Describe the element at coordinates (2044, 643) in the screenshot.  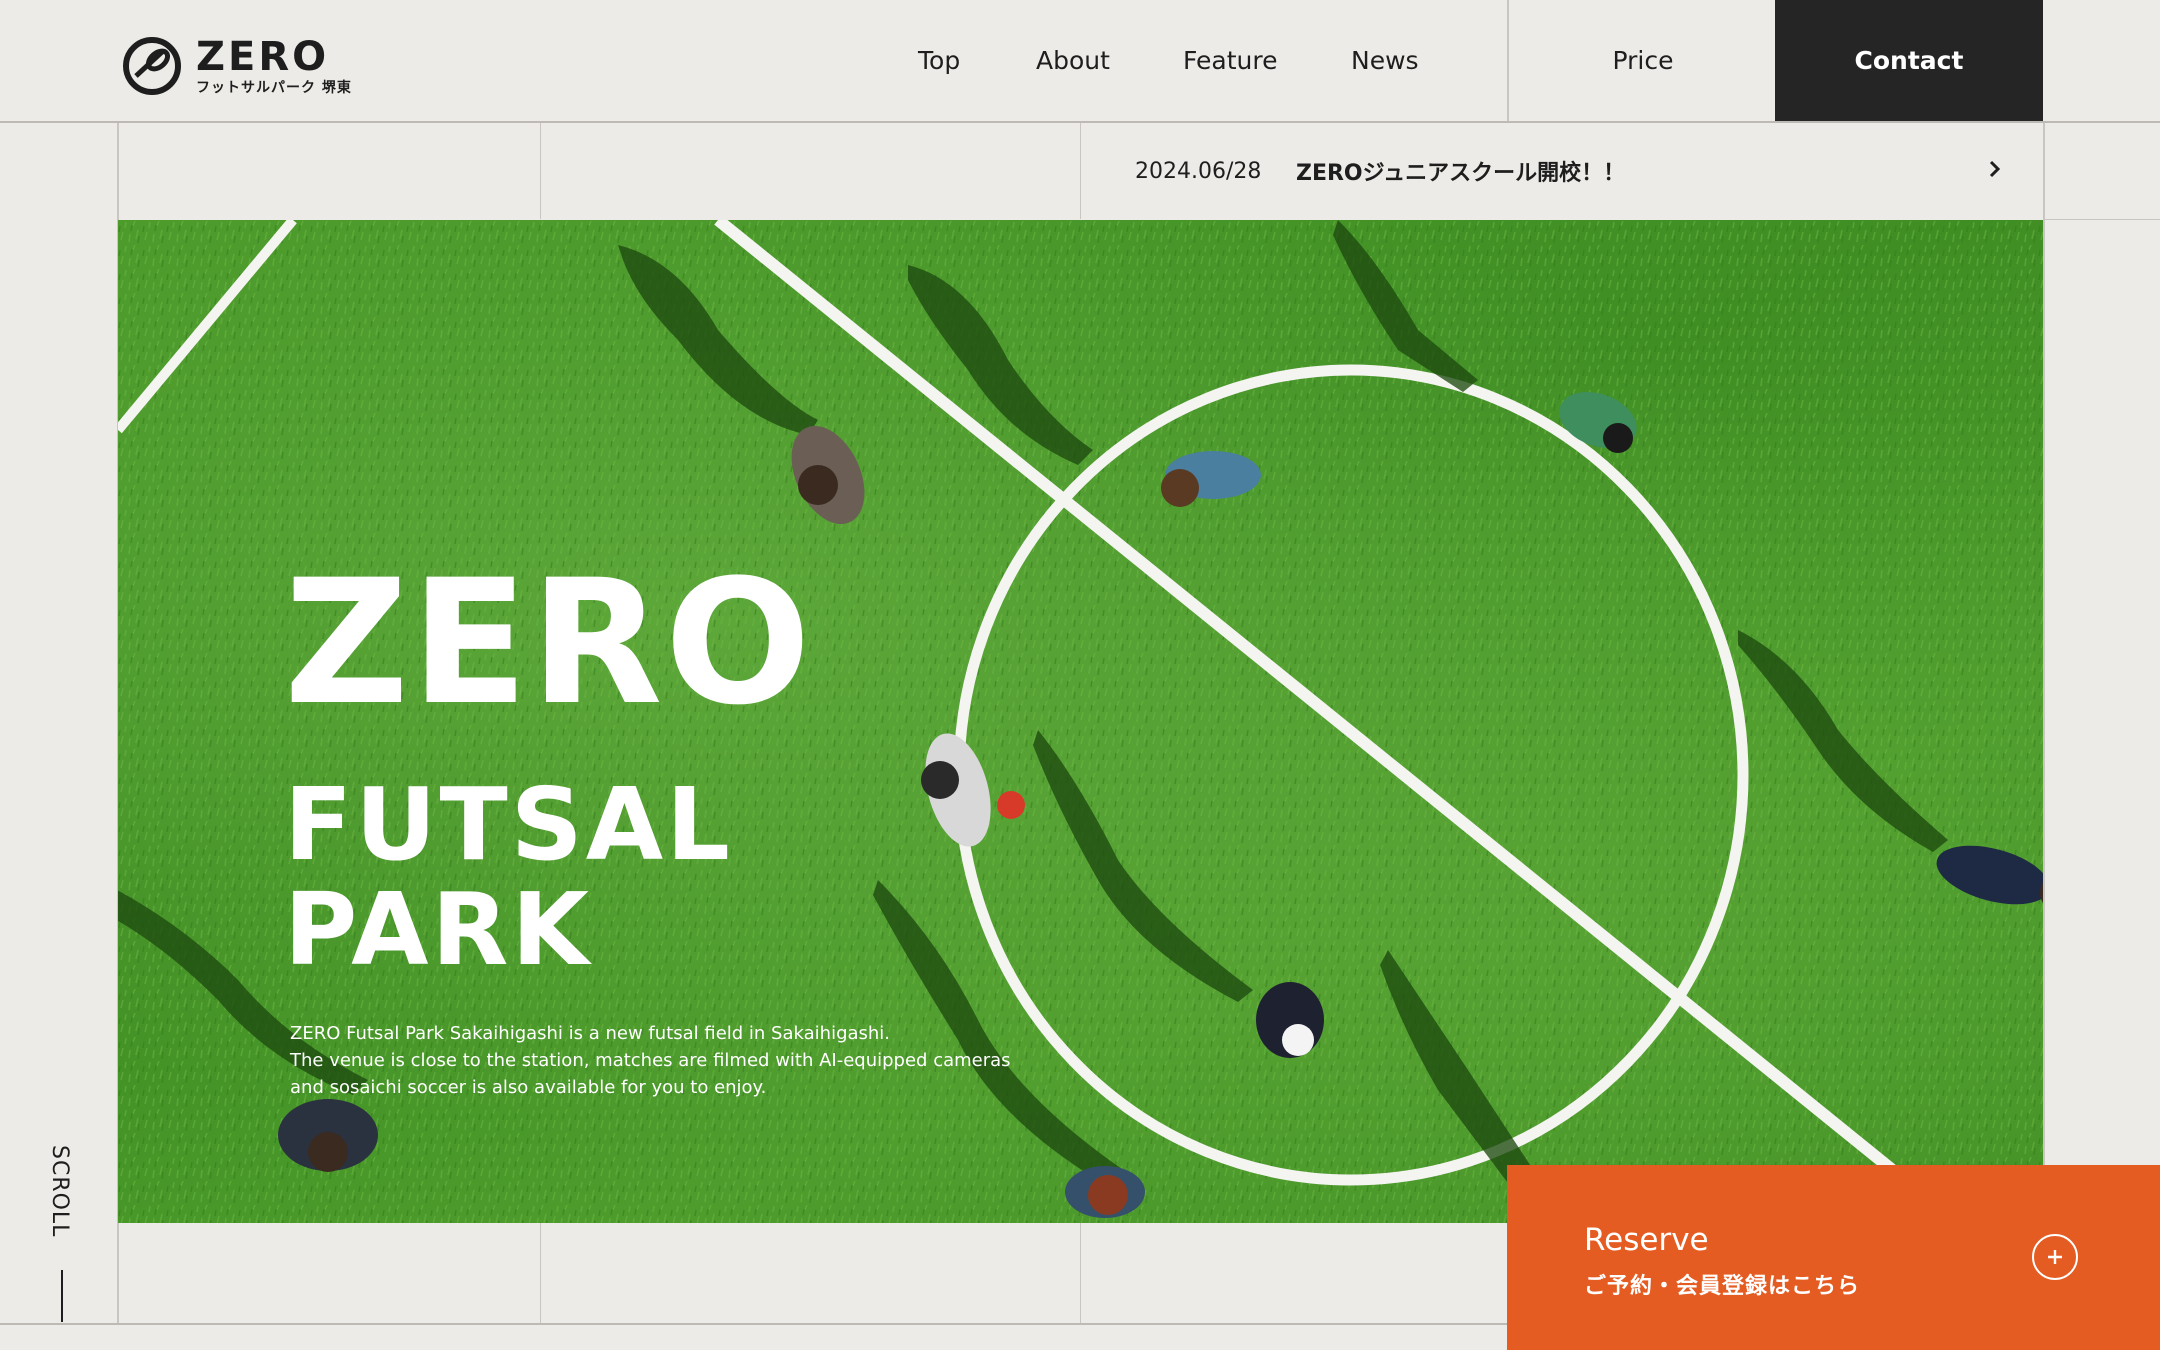
I see `grid-line-right` at that location.